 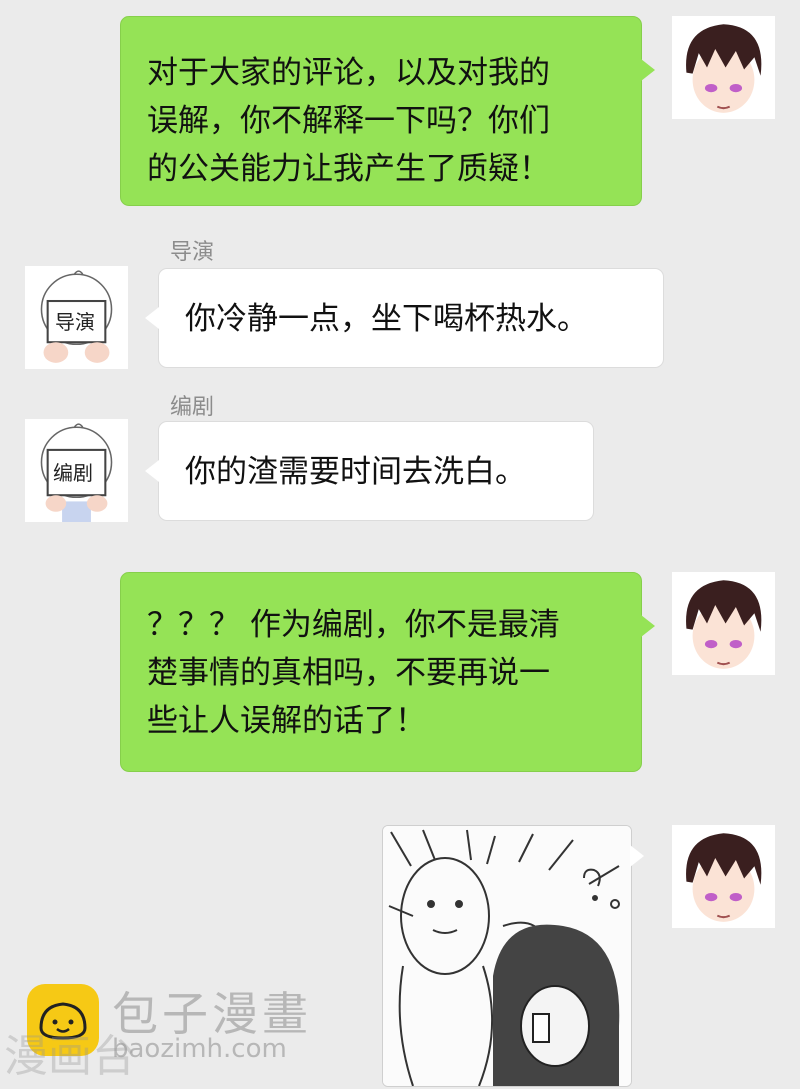 I want to click on director-avatar-label: 导演, so click(x=75, y=322).